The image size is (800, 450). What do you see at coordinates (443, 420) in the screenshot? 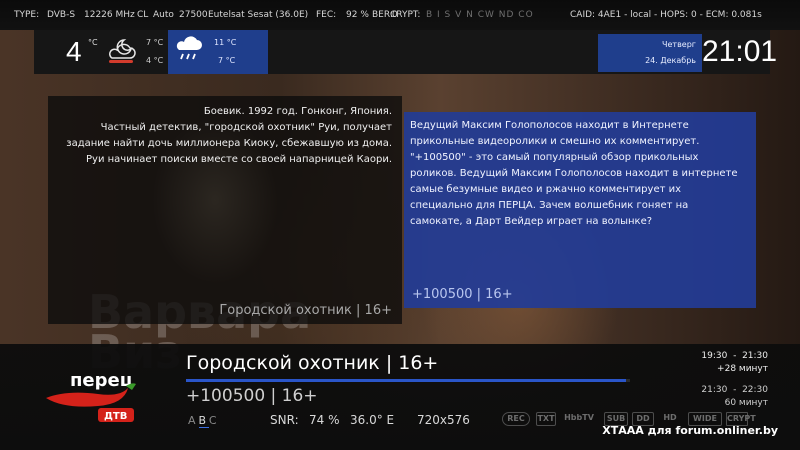
I see `video-resolution: 720x576` at bounding box center [443, 420].